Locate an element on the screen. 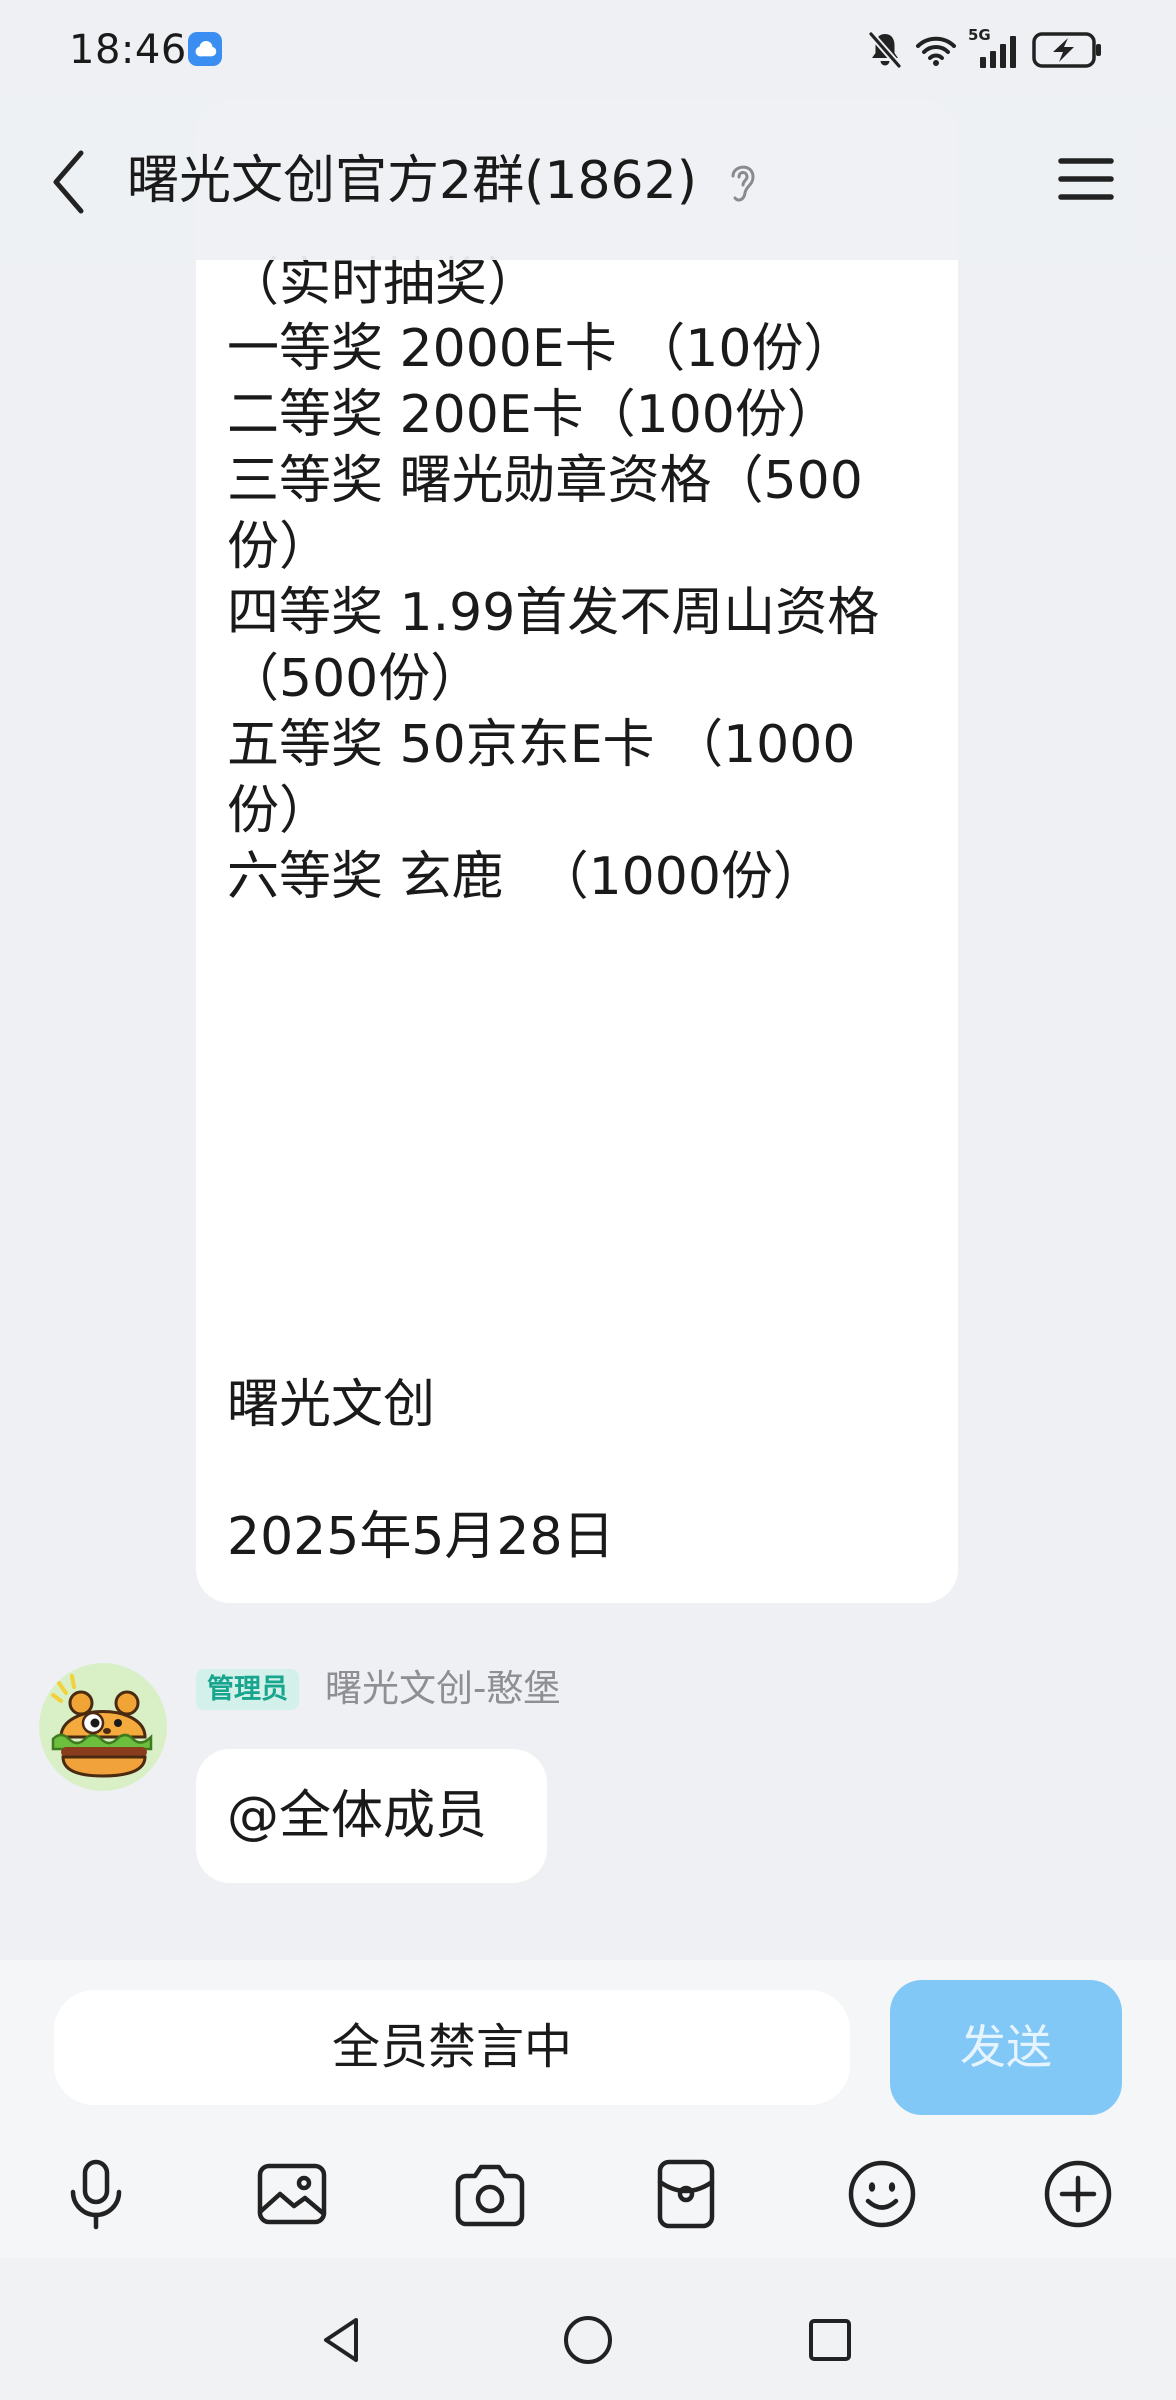 Image resolution: width=1176 pixels, height=2400 pixels. image-icon is located at coordinates (292, 2194).